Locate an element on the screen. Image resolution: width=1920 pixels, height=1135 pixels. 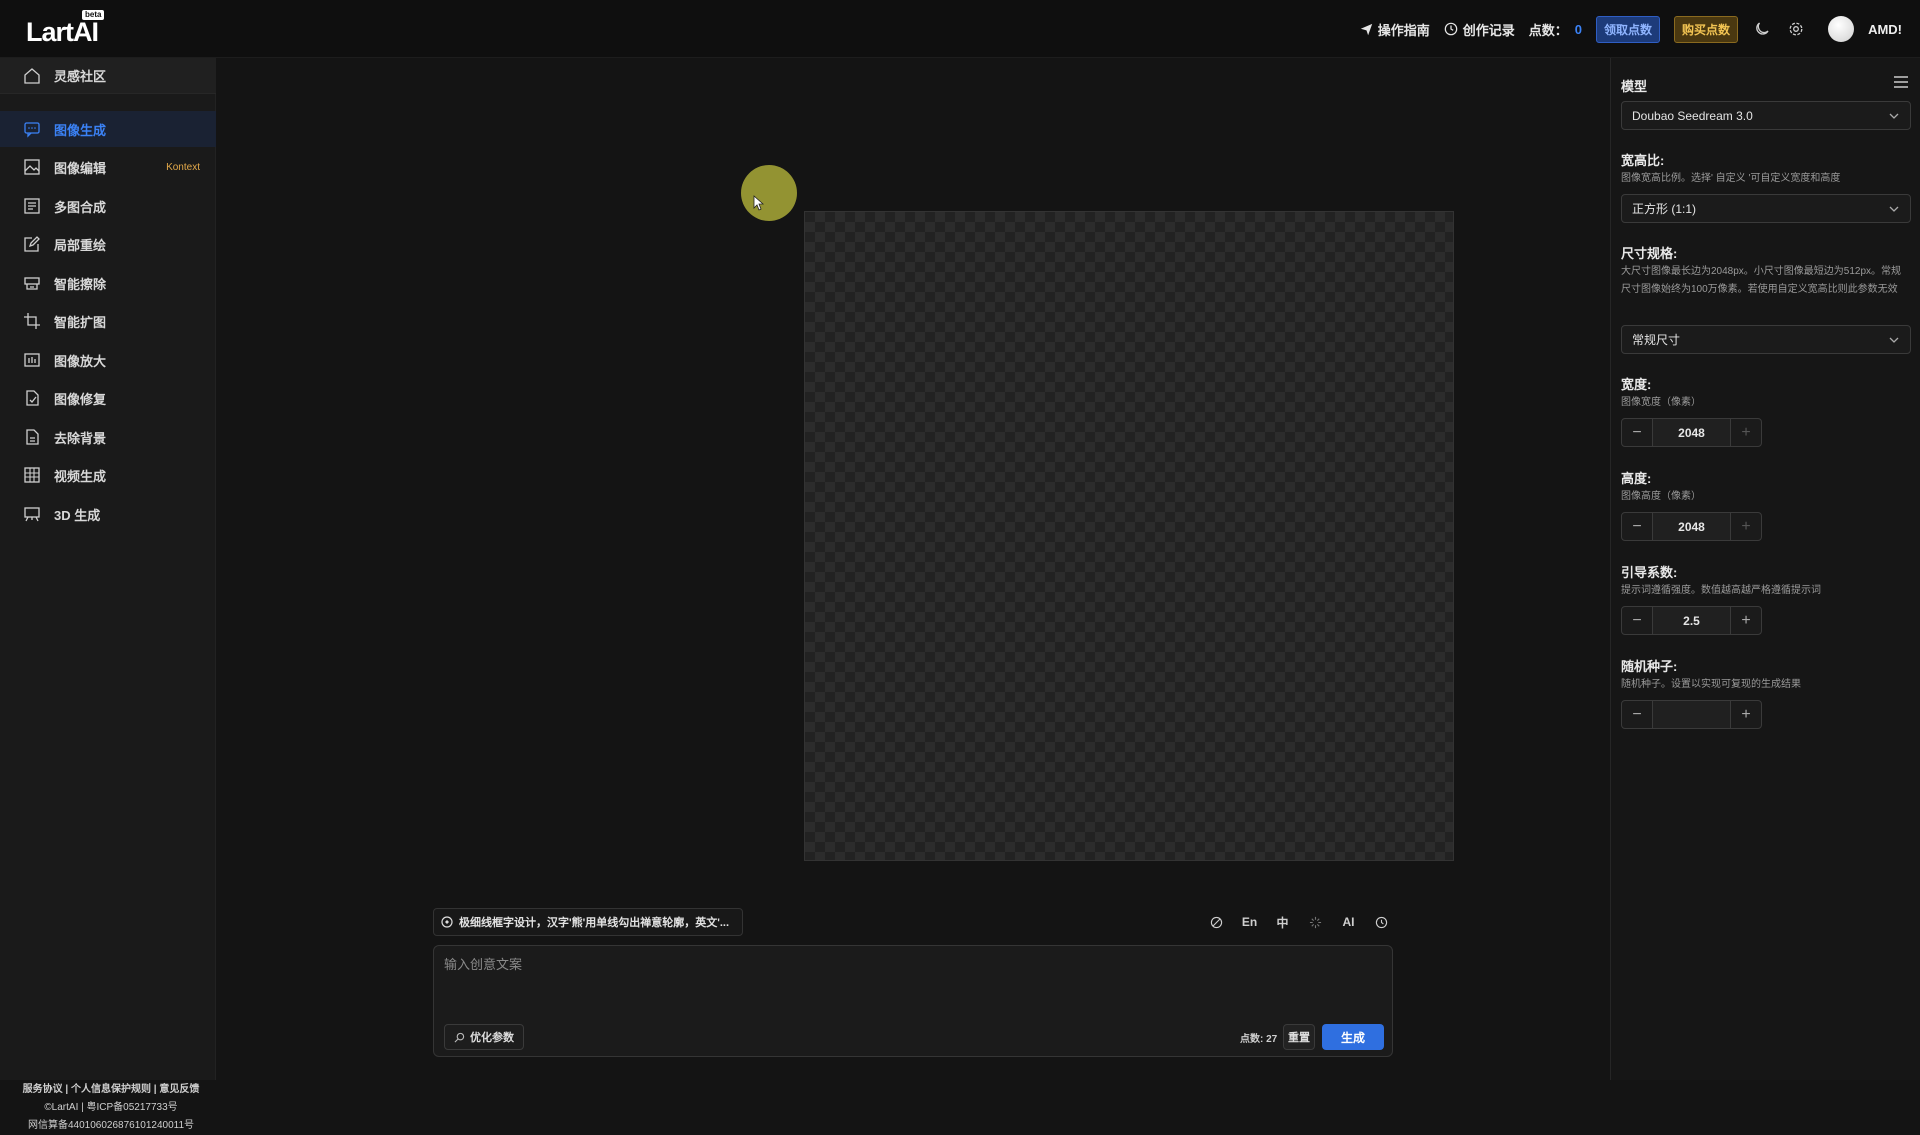
optimize-params-button: 优化参数 is located at coordinates (484, 1037).